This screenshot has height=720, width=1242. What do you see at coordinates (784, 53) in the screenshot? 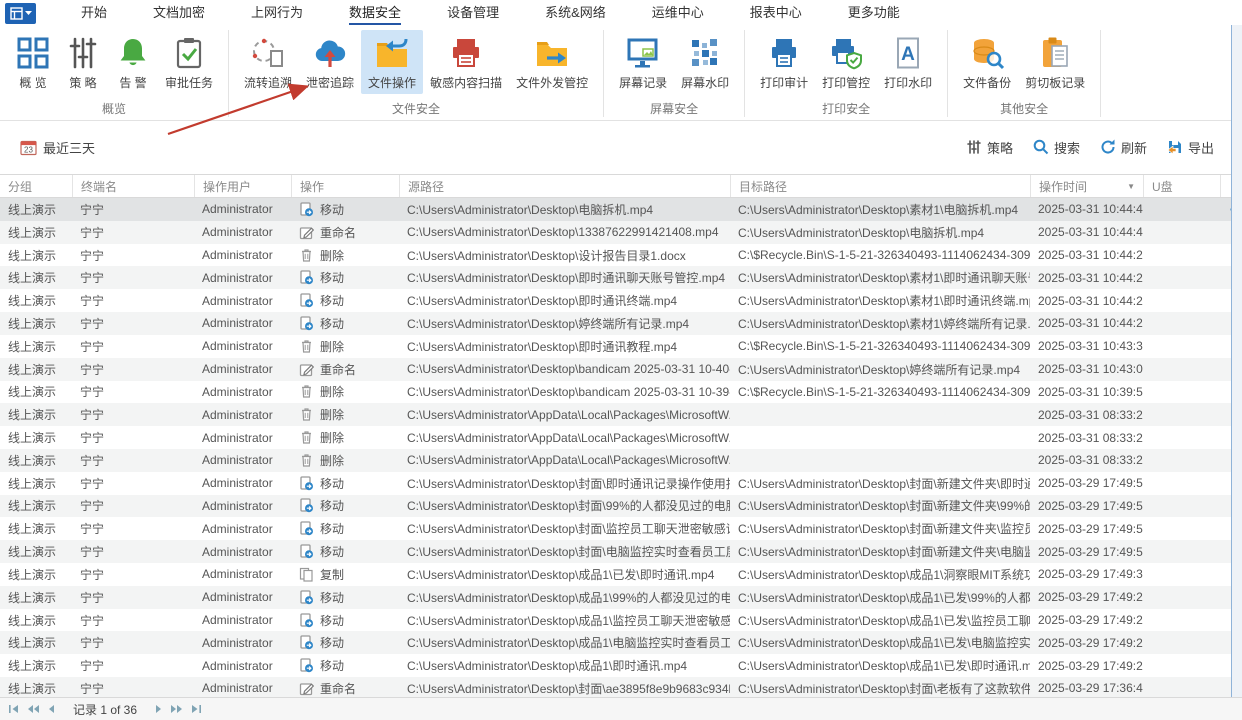
I see `print-audit-icon` at bounding box center [784, 53].